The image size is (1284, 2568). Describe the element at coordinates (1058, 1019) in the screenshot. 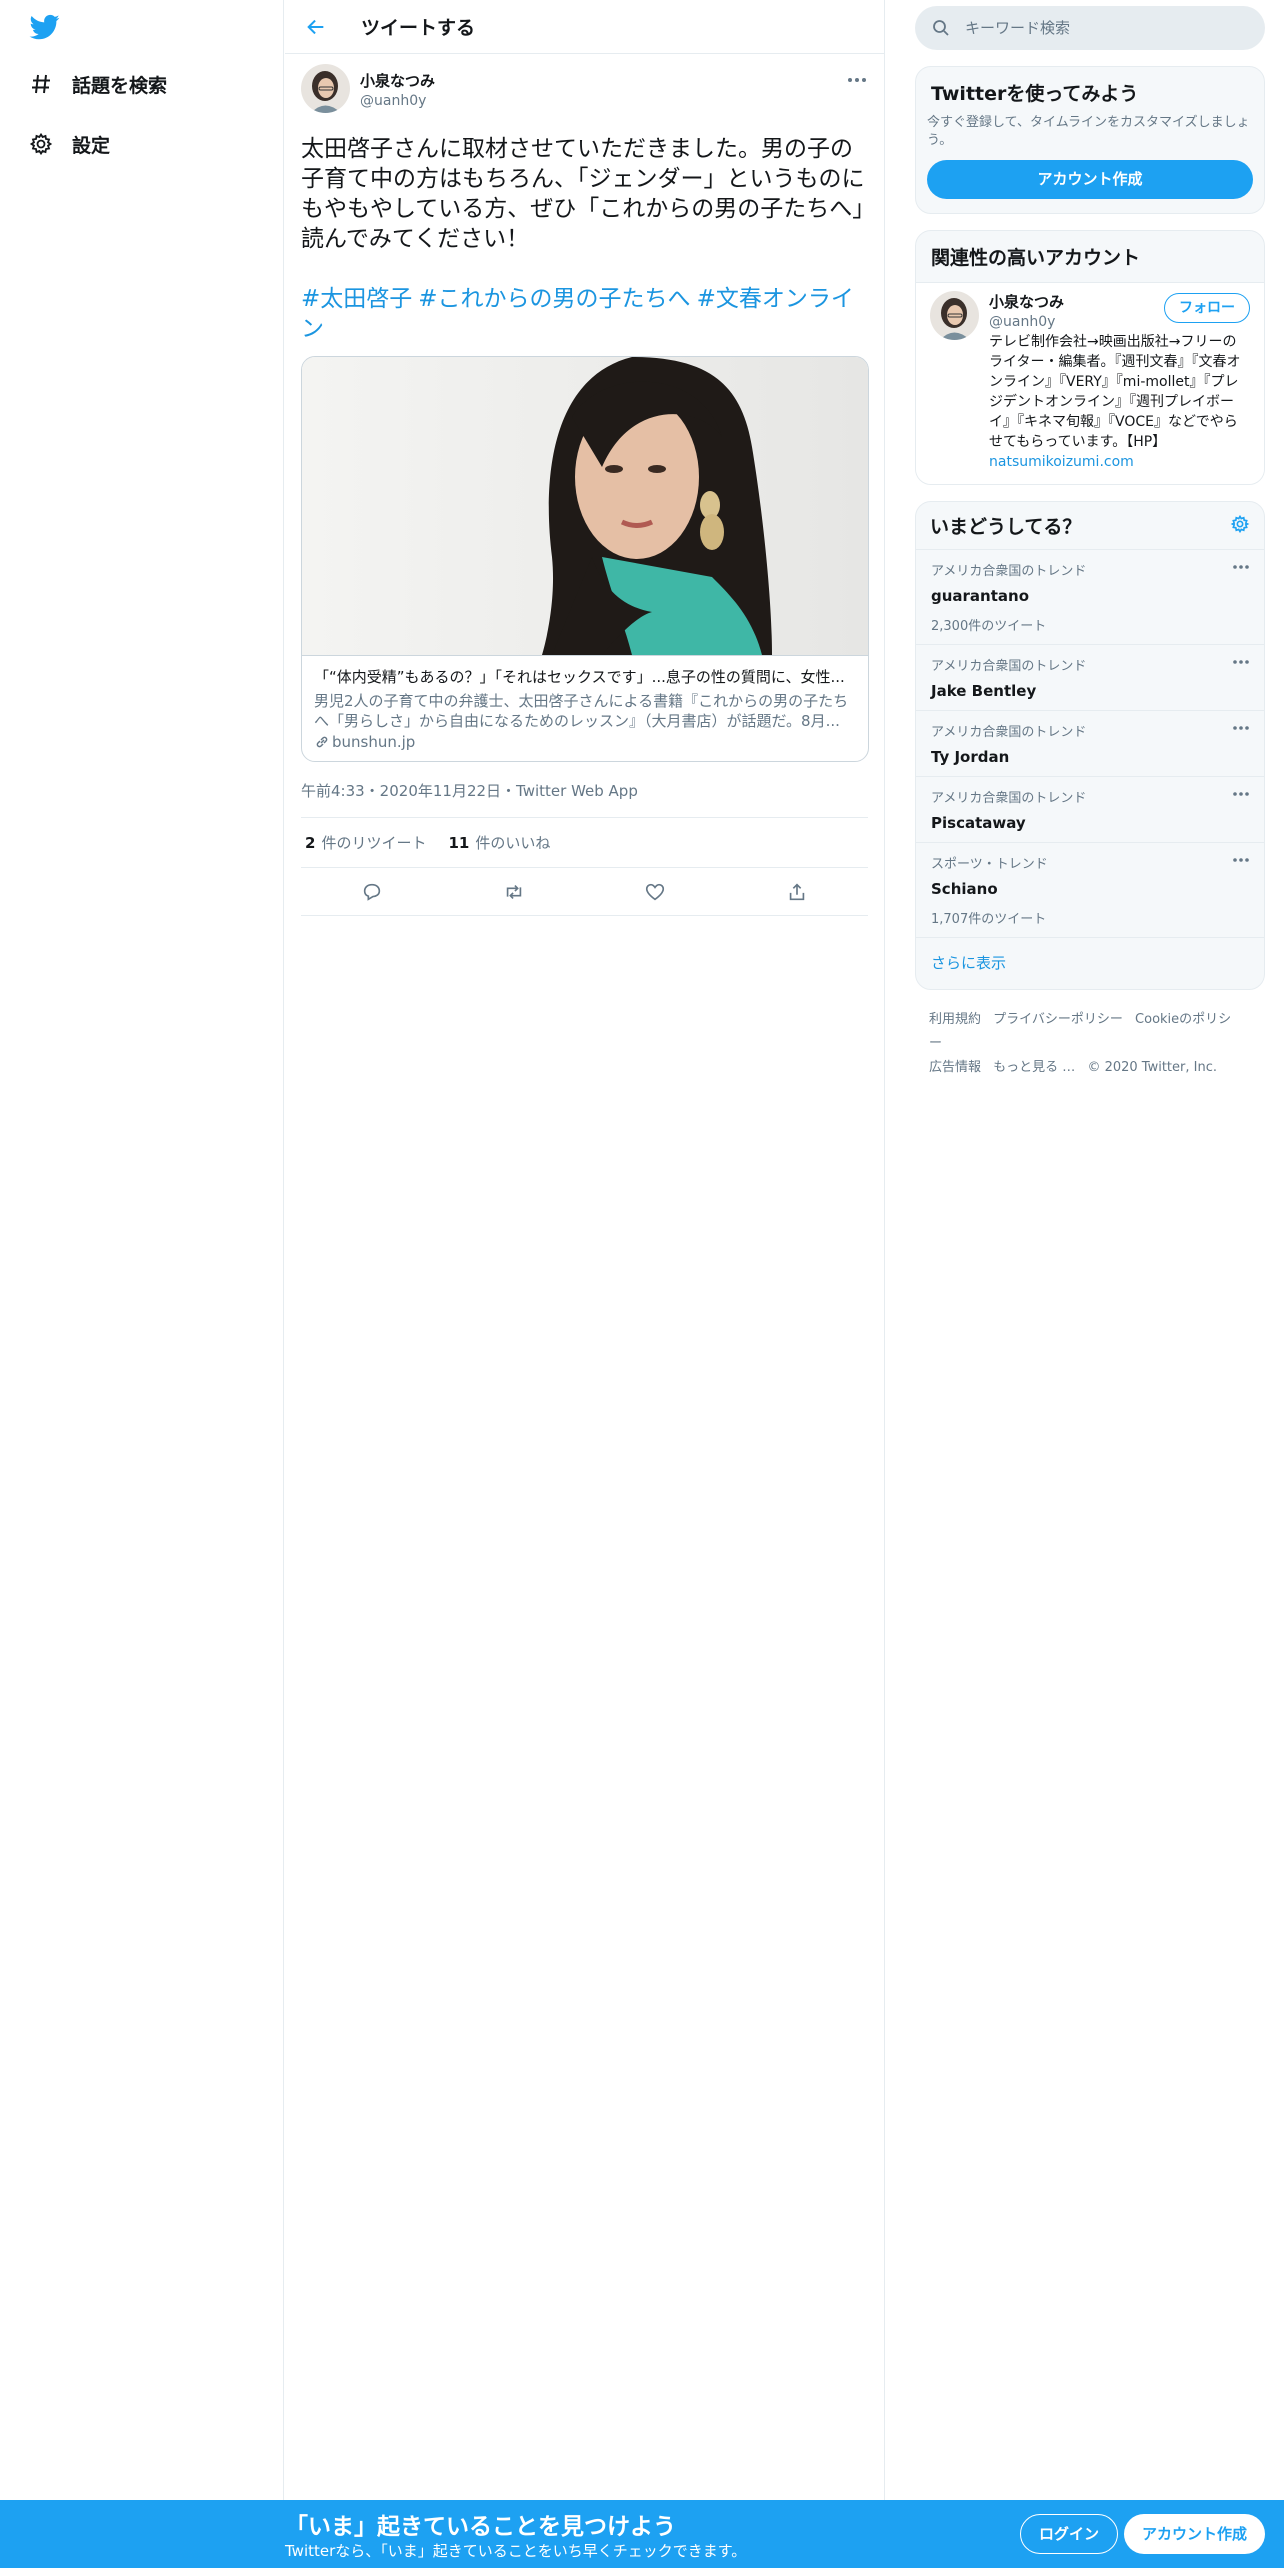

I see `footer-link: プライバシーポリシー` at that location.